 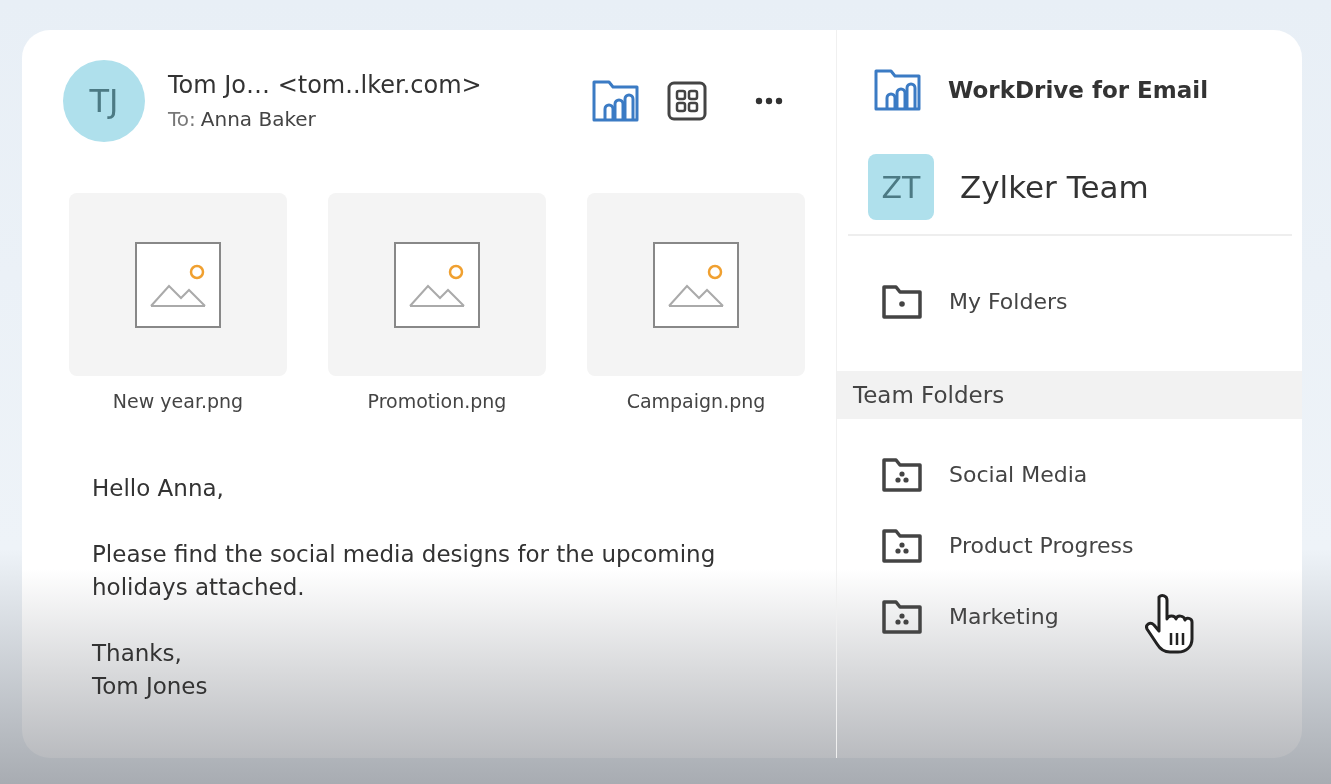 I want to click on hand-cursor-icon, so click(x=1169, y=624).